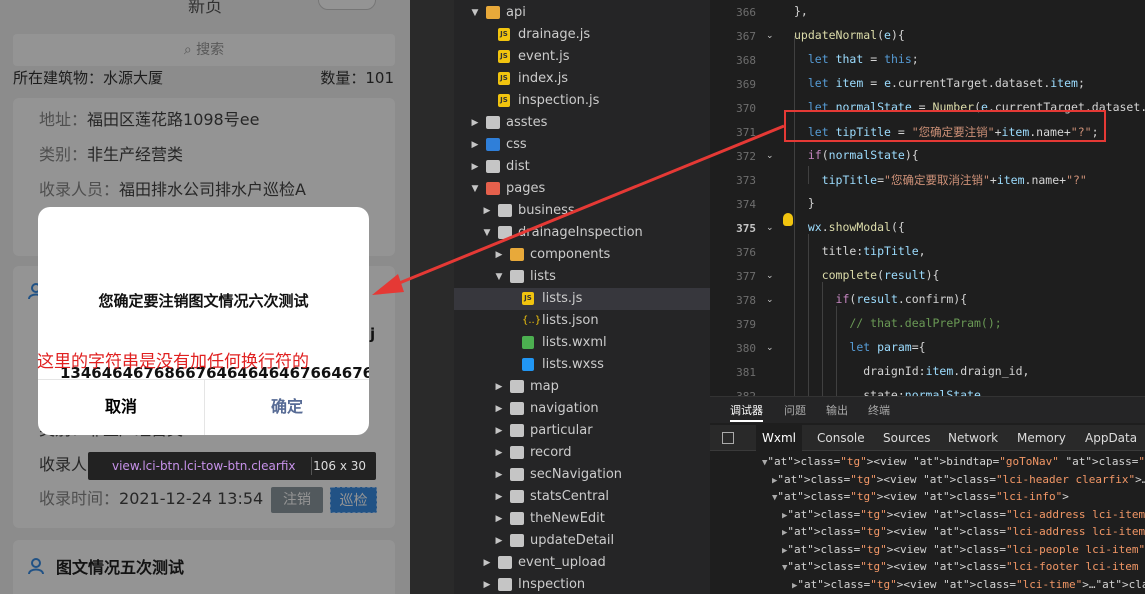 The width and height of the screenshot is (1145, 594). Describe the element at coordinates (582, 189) in the screenshot. I see `tree-item: ▼ pages` at that location.